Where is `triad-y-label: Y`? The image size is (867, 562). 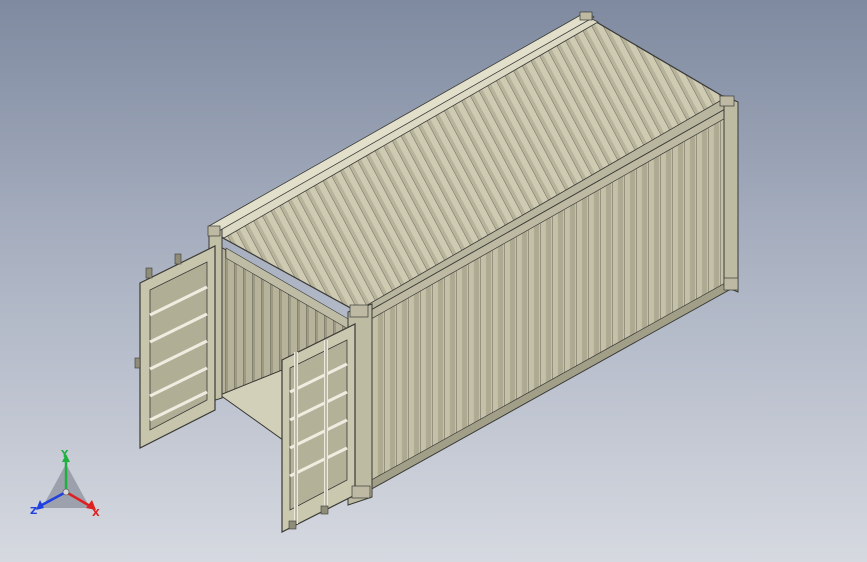 triad-y-label: Y is located at coordinates (64, 454).